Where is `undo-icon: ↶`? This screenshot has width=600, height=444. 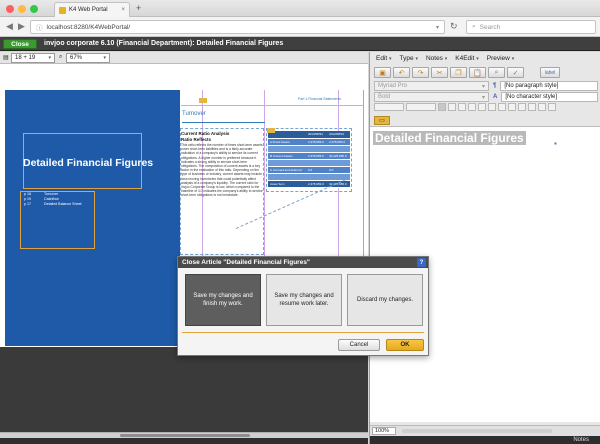
undo-icon: ↶ is located at coordinates (401, 72).